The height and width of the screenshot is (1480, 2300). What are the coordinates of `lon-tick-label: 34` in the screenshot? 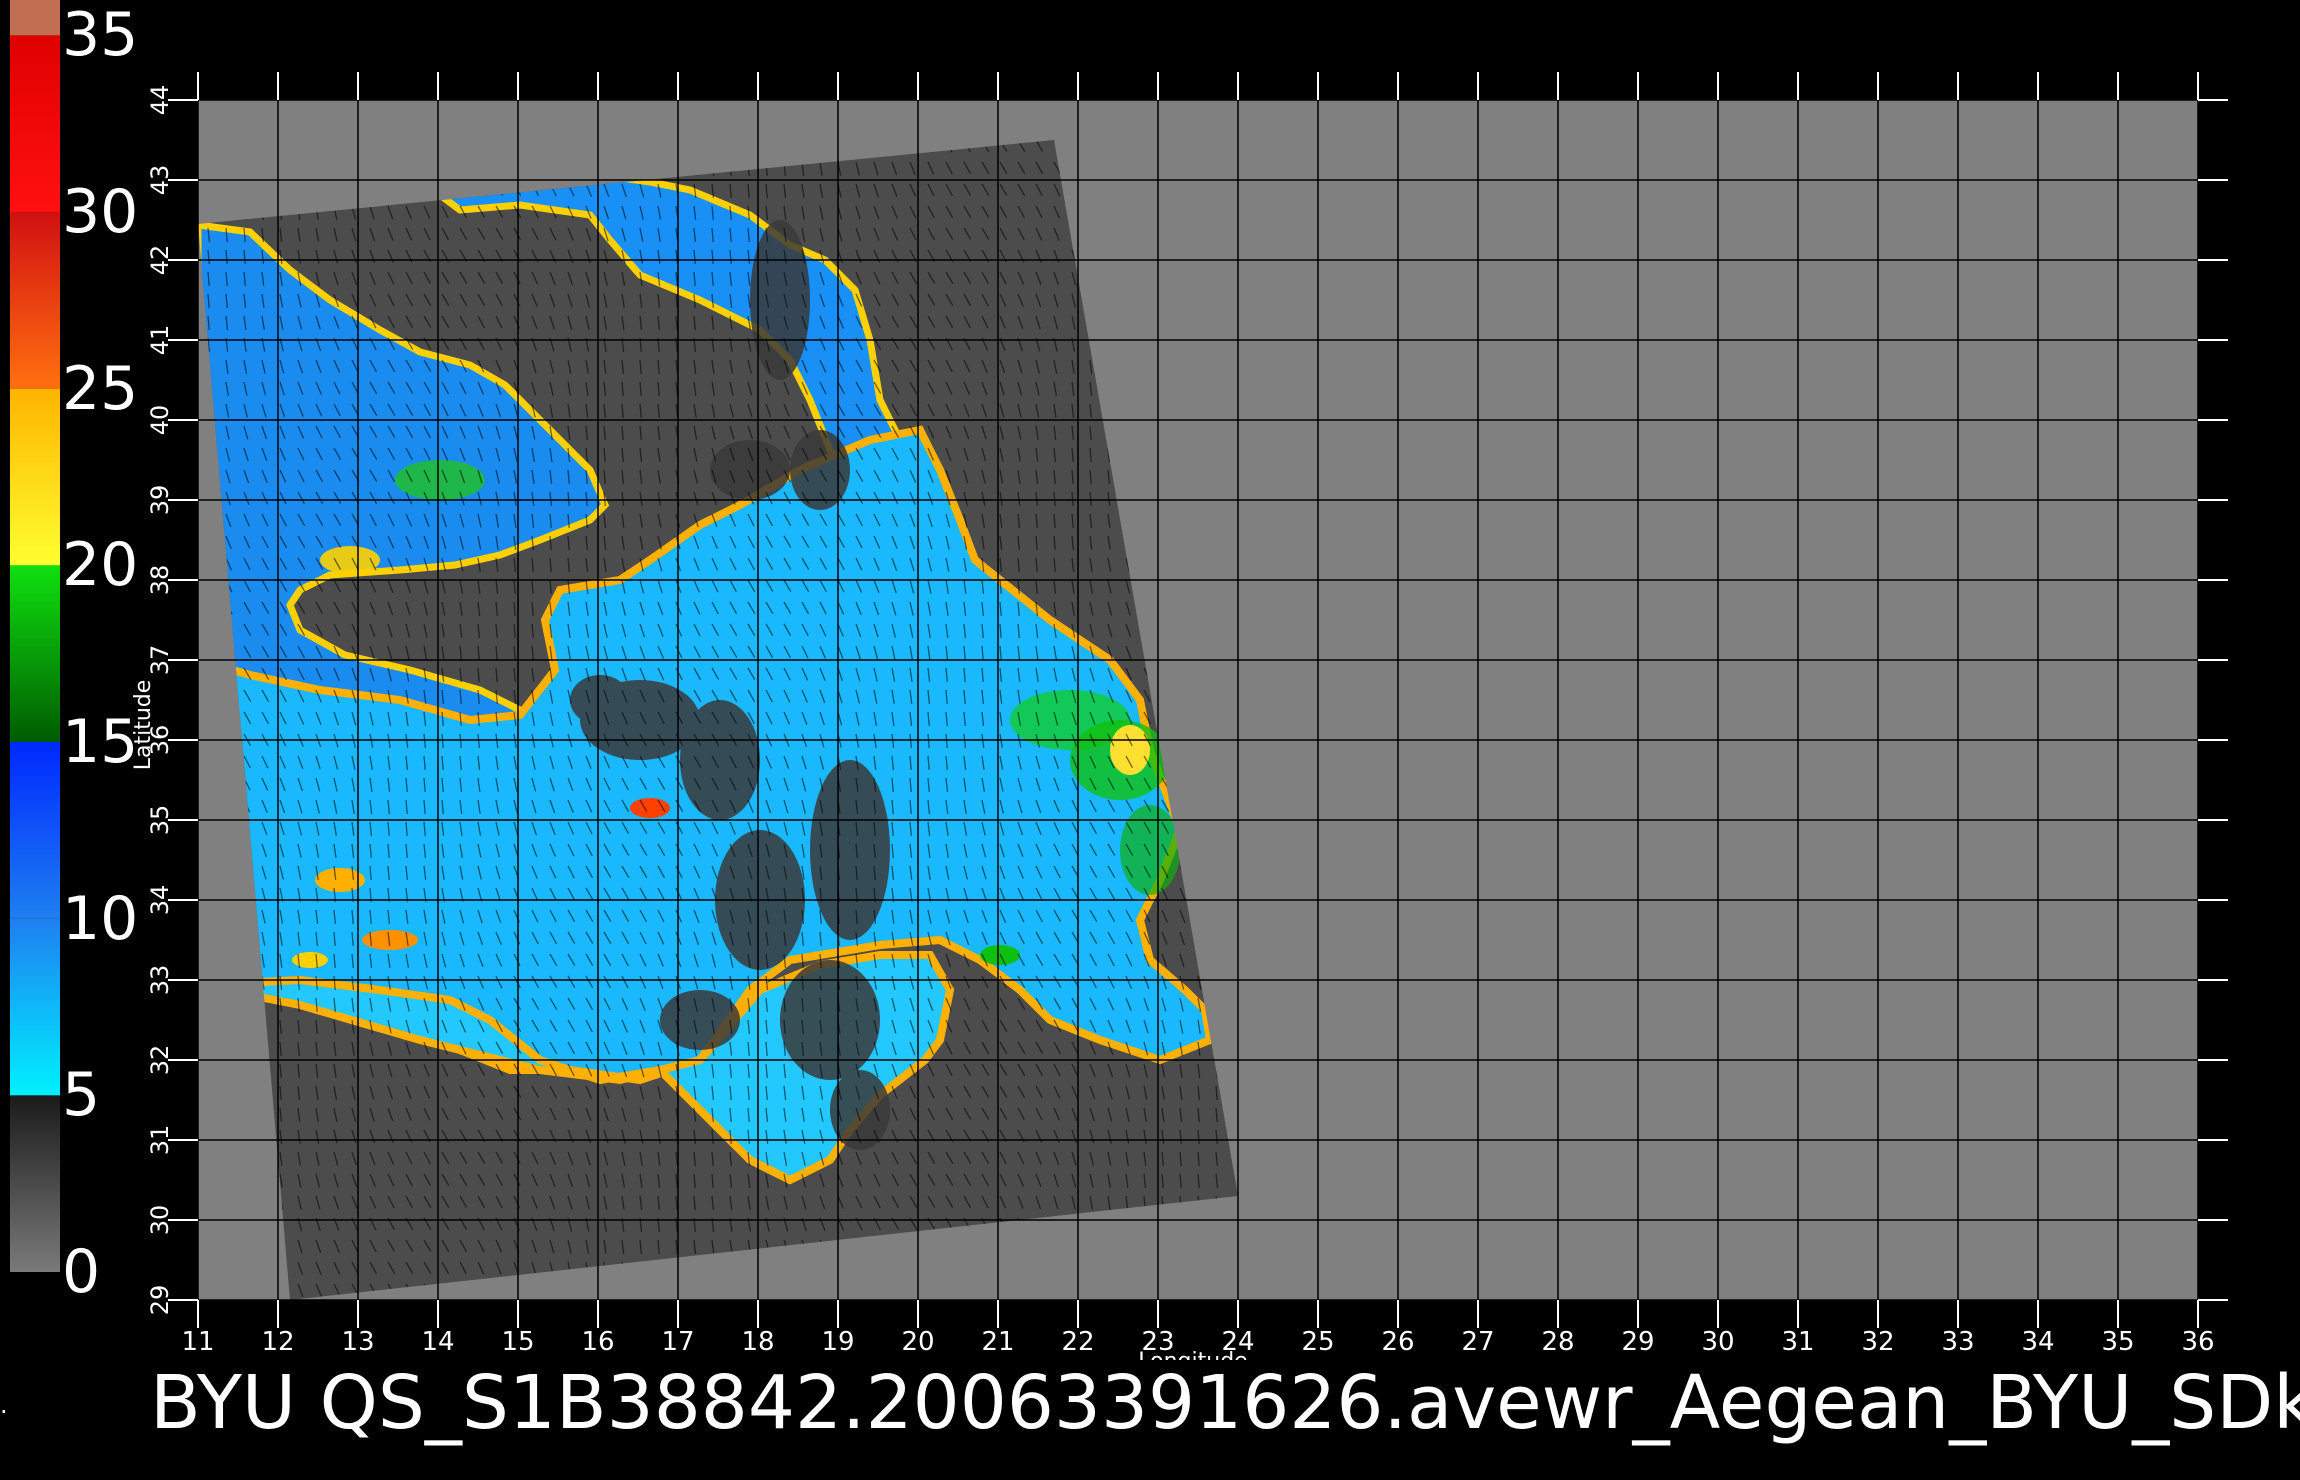 It's located at (2037, 1342).